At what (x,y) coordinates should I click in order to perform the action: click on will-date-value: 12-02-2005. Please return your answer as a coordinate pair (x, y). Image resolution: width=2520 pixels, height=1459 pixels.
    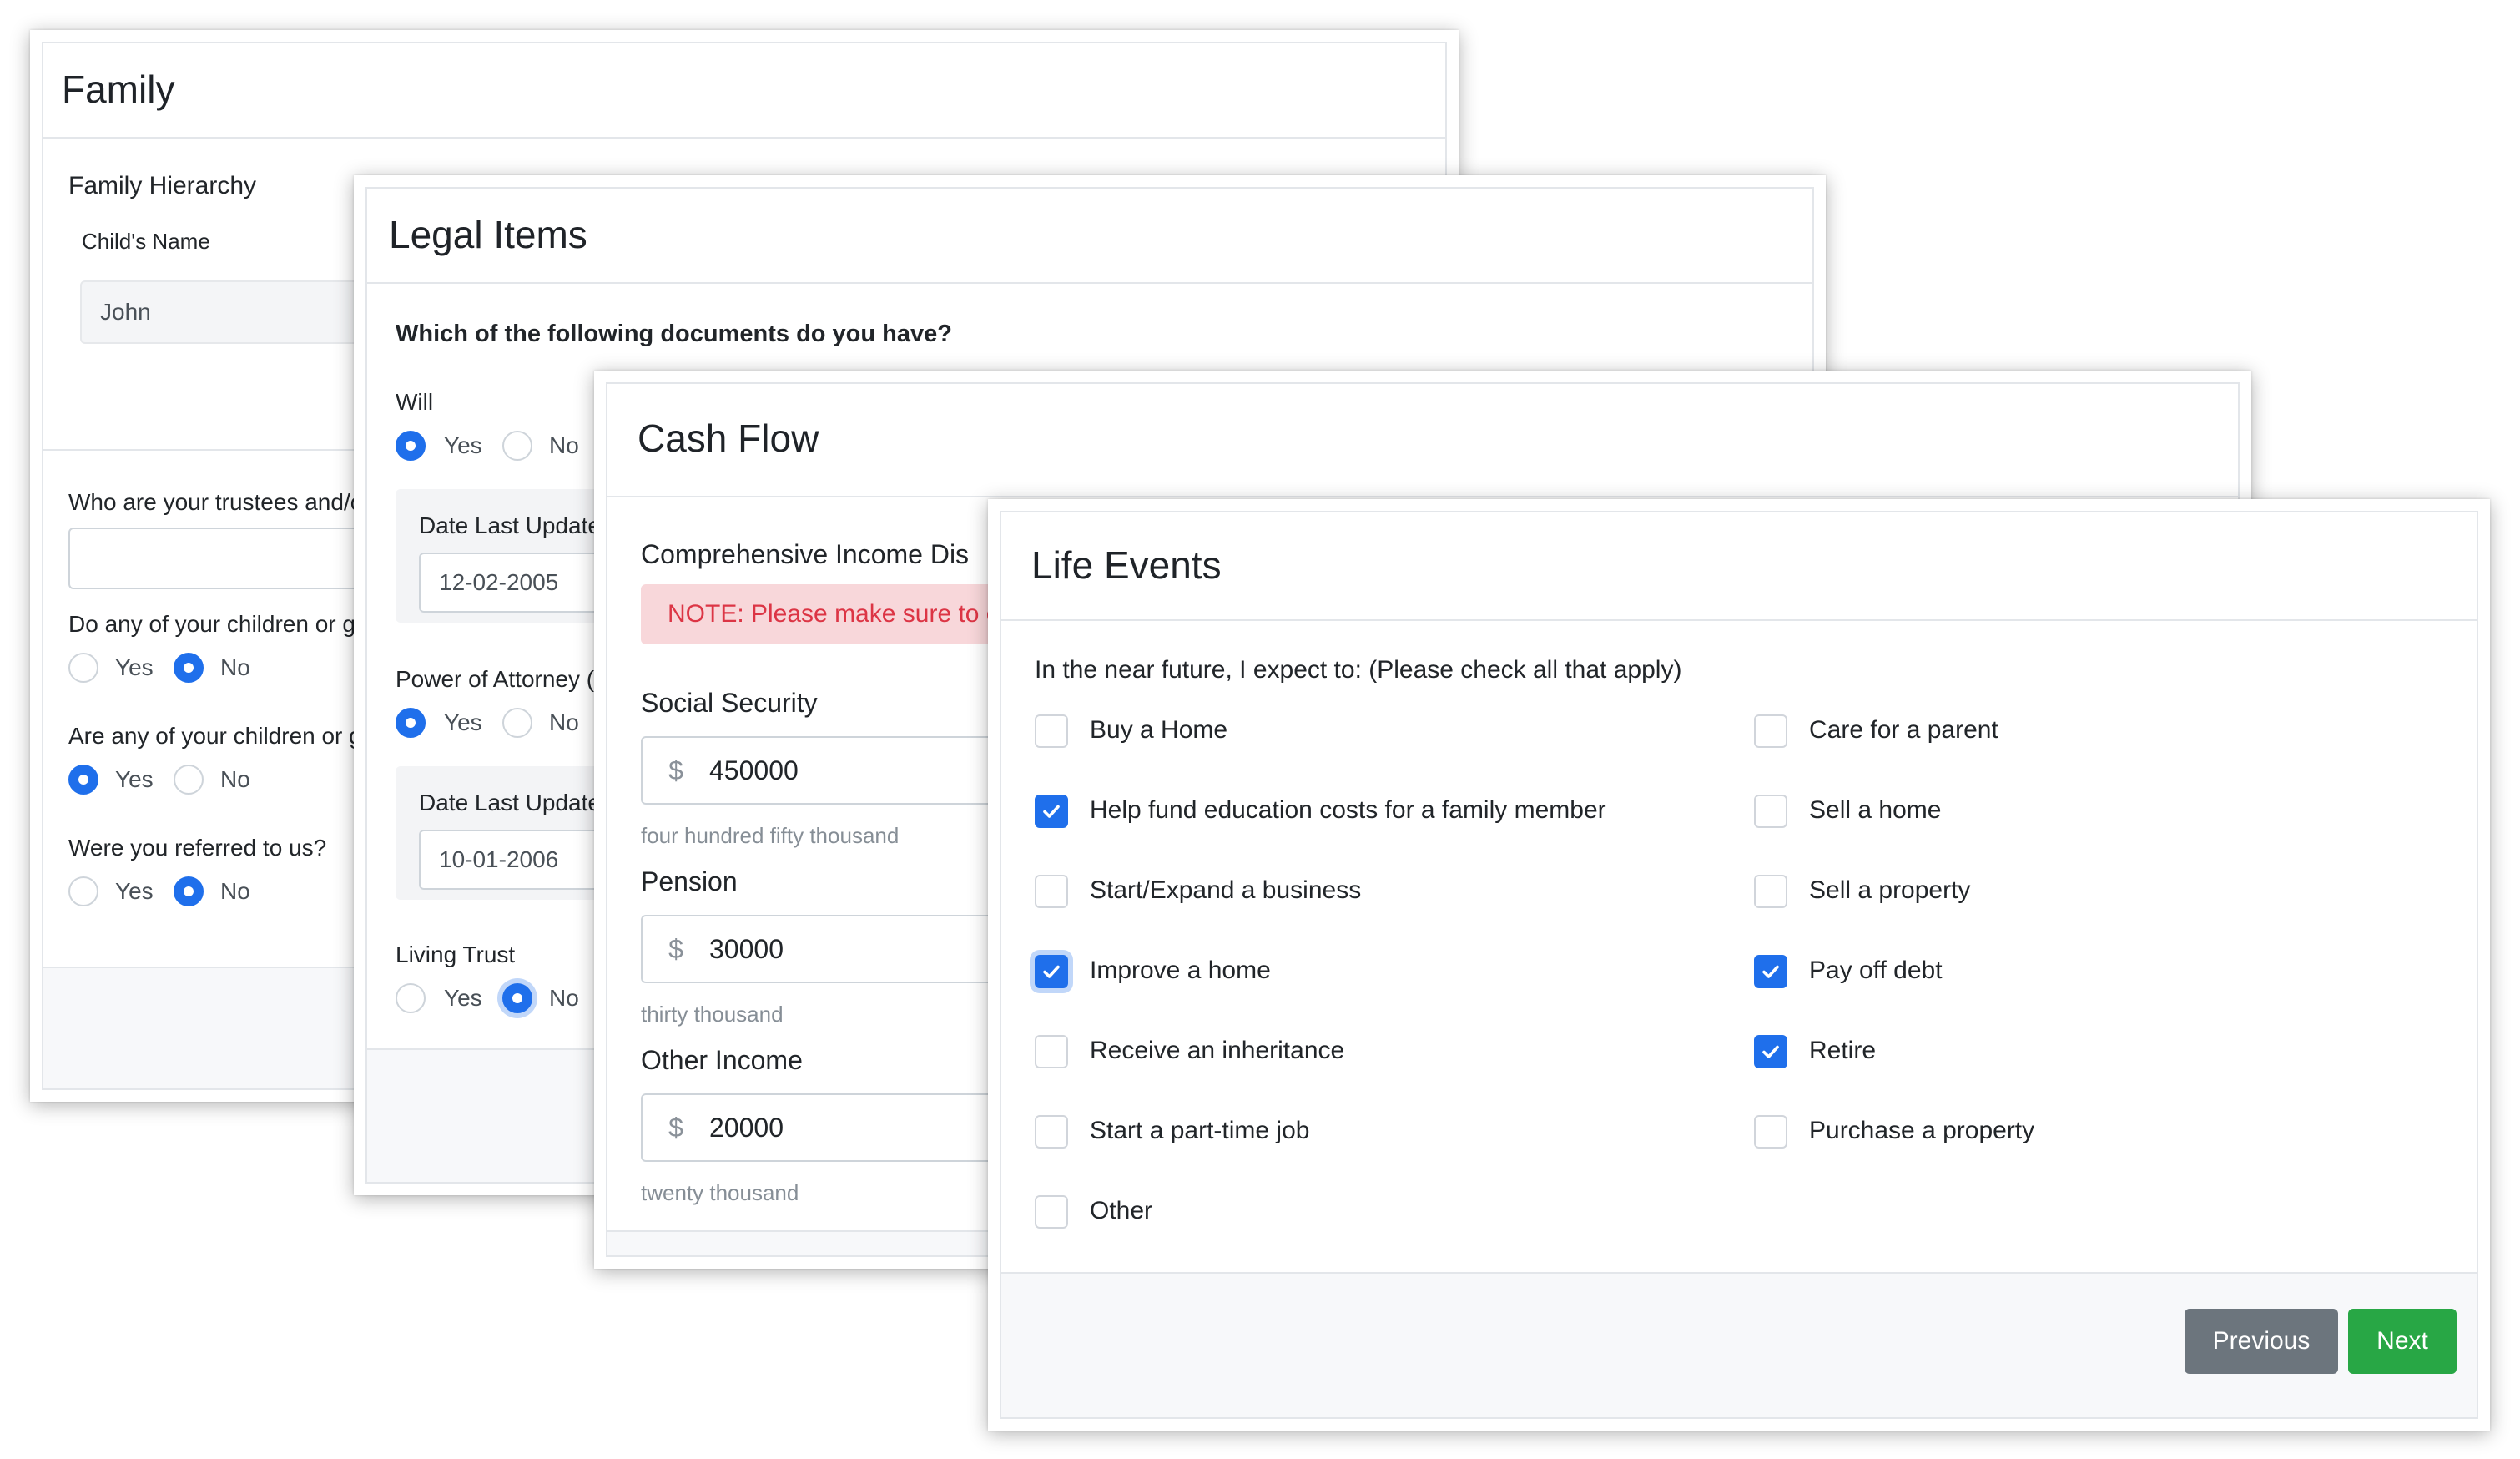
    Looking at the image, I should click on (499, 582).